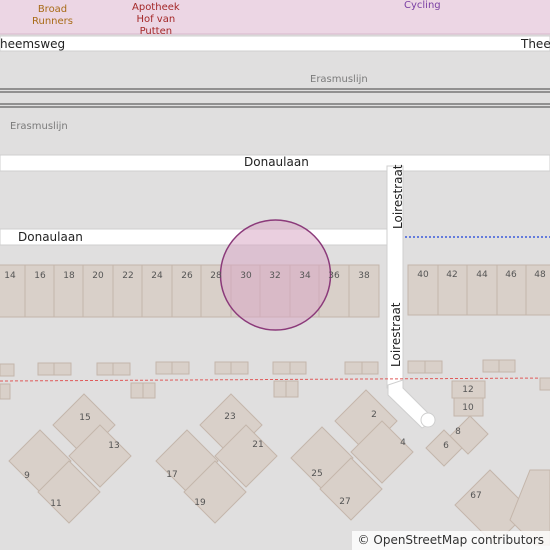 This screenshot has width=550, height=550. I want to click on house-number: 44, so click(482, 275).